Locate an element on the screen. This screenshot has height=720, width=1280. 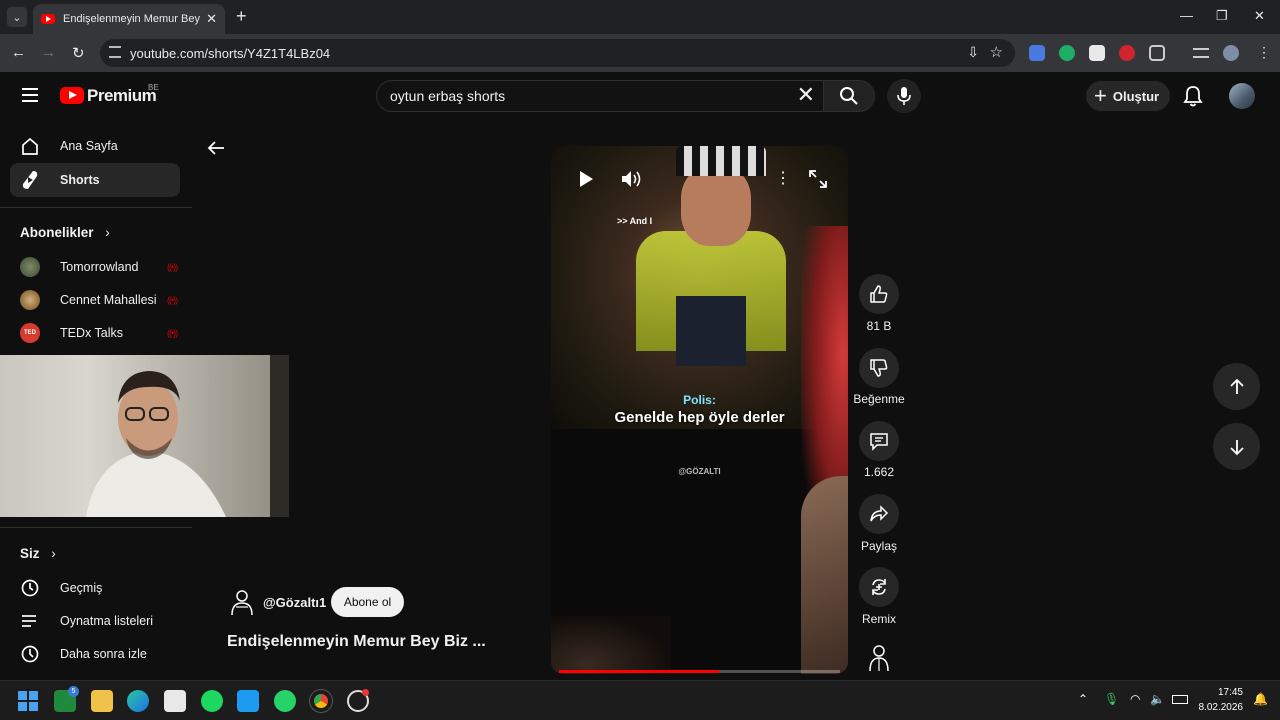
thumbs-down-icon is located at coordinates (879, 368).